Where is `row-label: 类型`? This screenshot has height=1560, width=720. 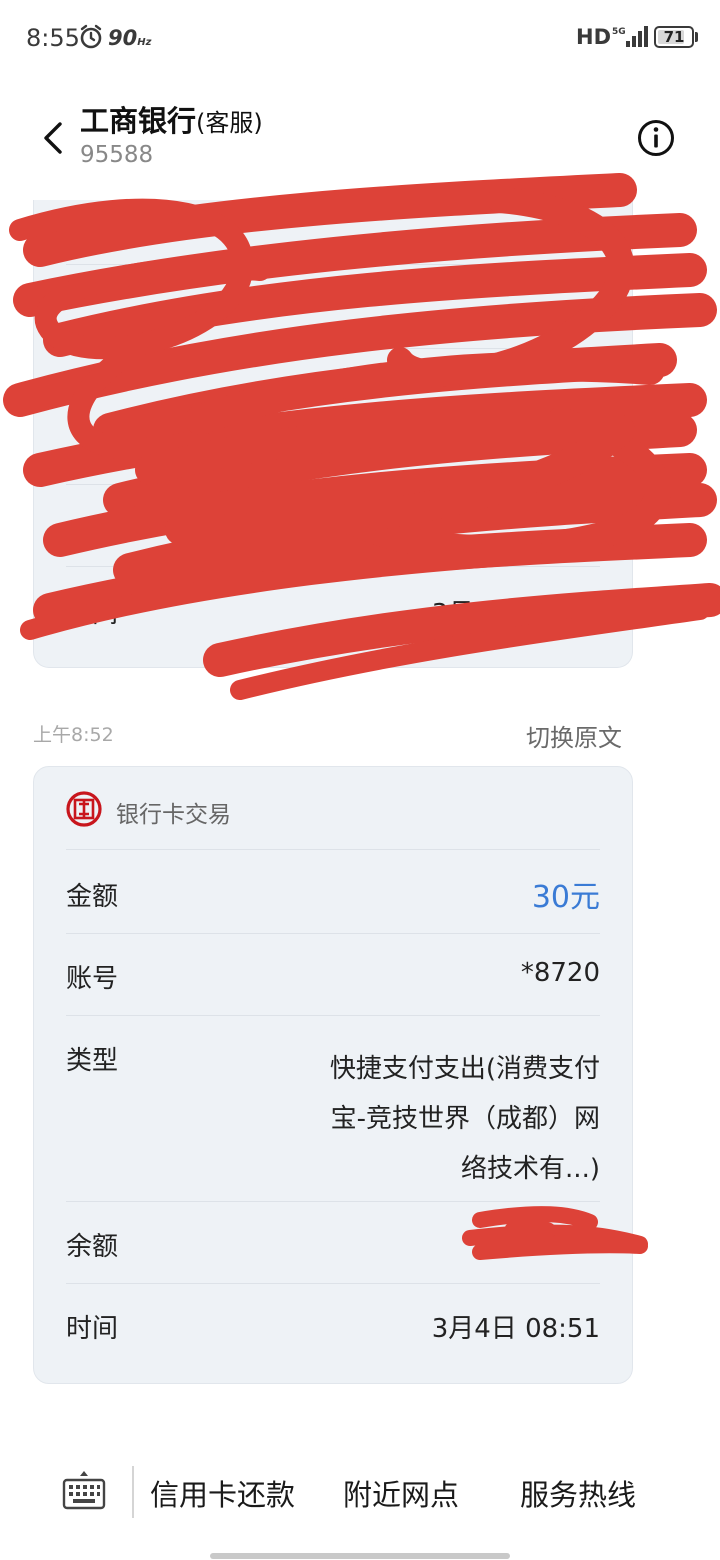 row-label: 类型 is located at coordinates (92, 1061).